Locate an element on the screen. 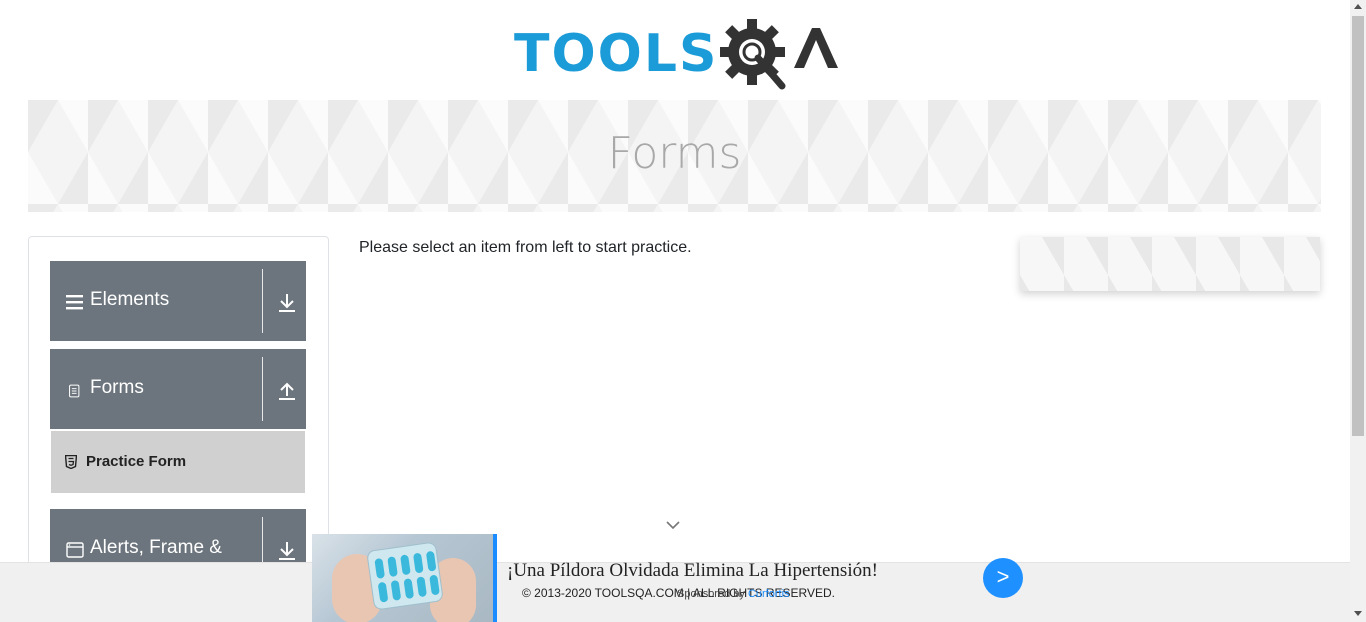 This screenshot has height=622, width=1366. group-header-forms: Forms is located at coordinates (178, 389).